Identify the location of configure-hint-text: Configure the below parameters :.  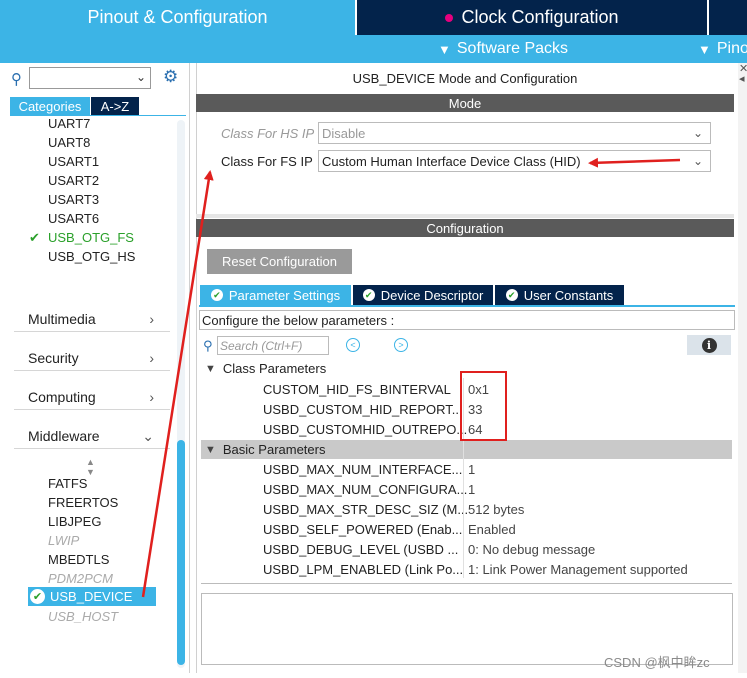
(298, 320).